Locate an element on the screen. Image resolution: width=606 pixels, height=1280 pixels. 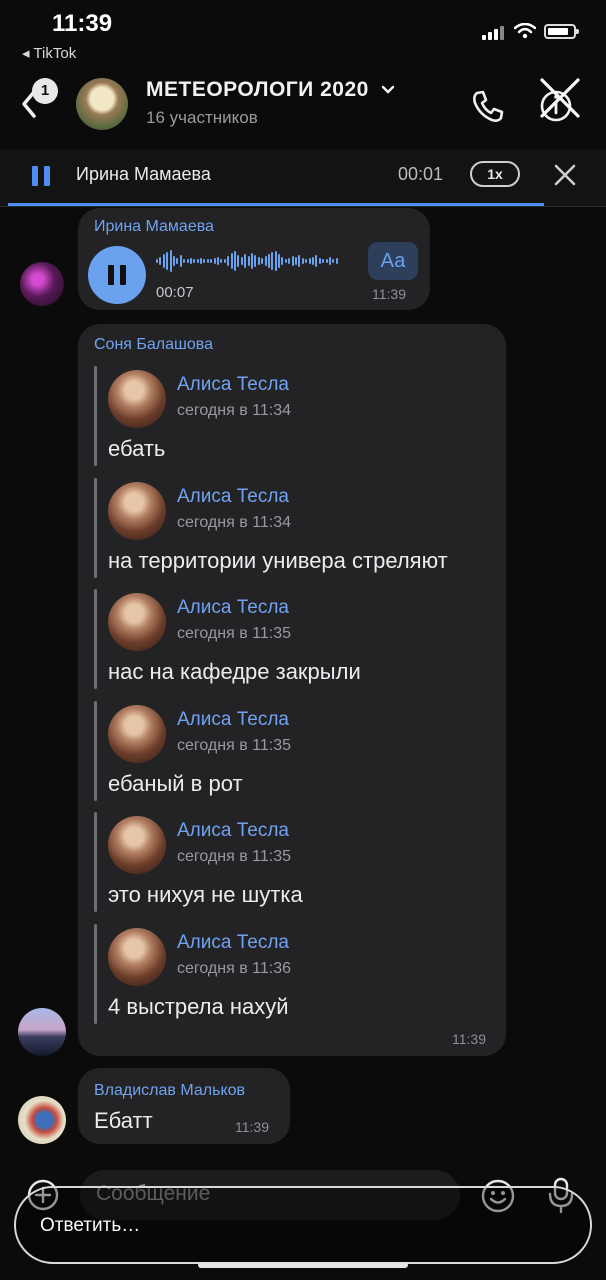
voice-time: 11:39 is located at coordinates (389, 294).